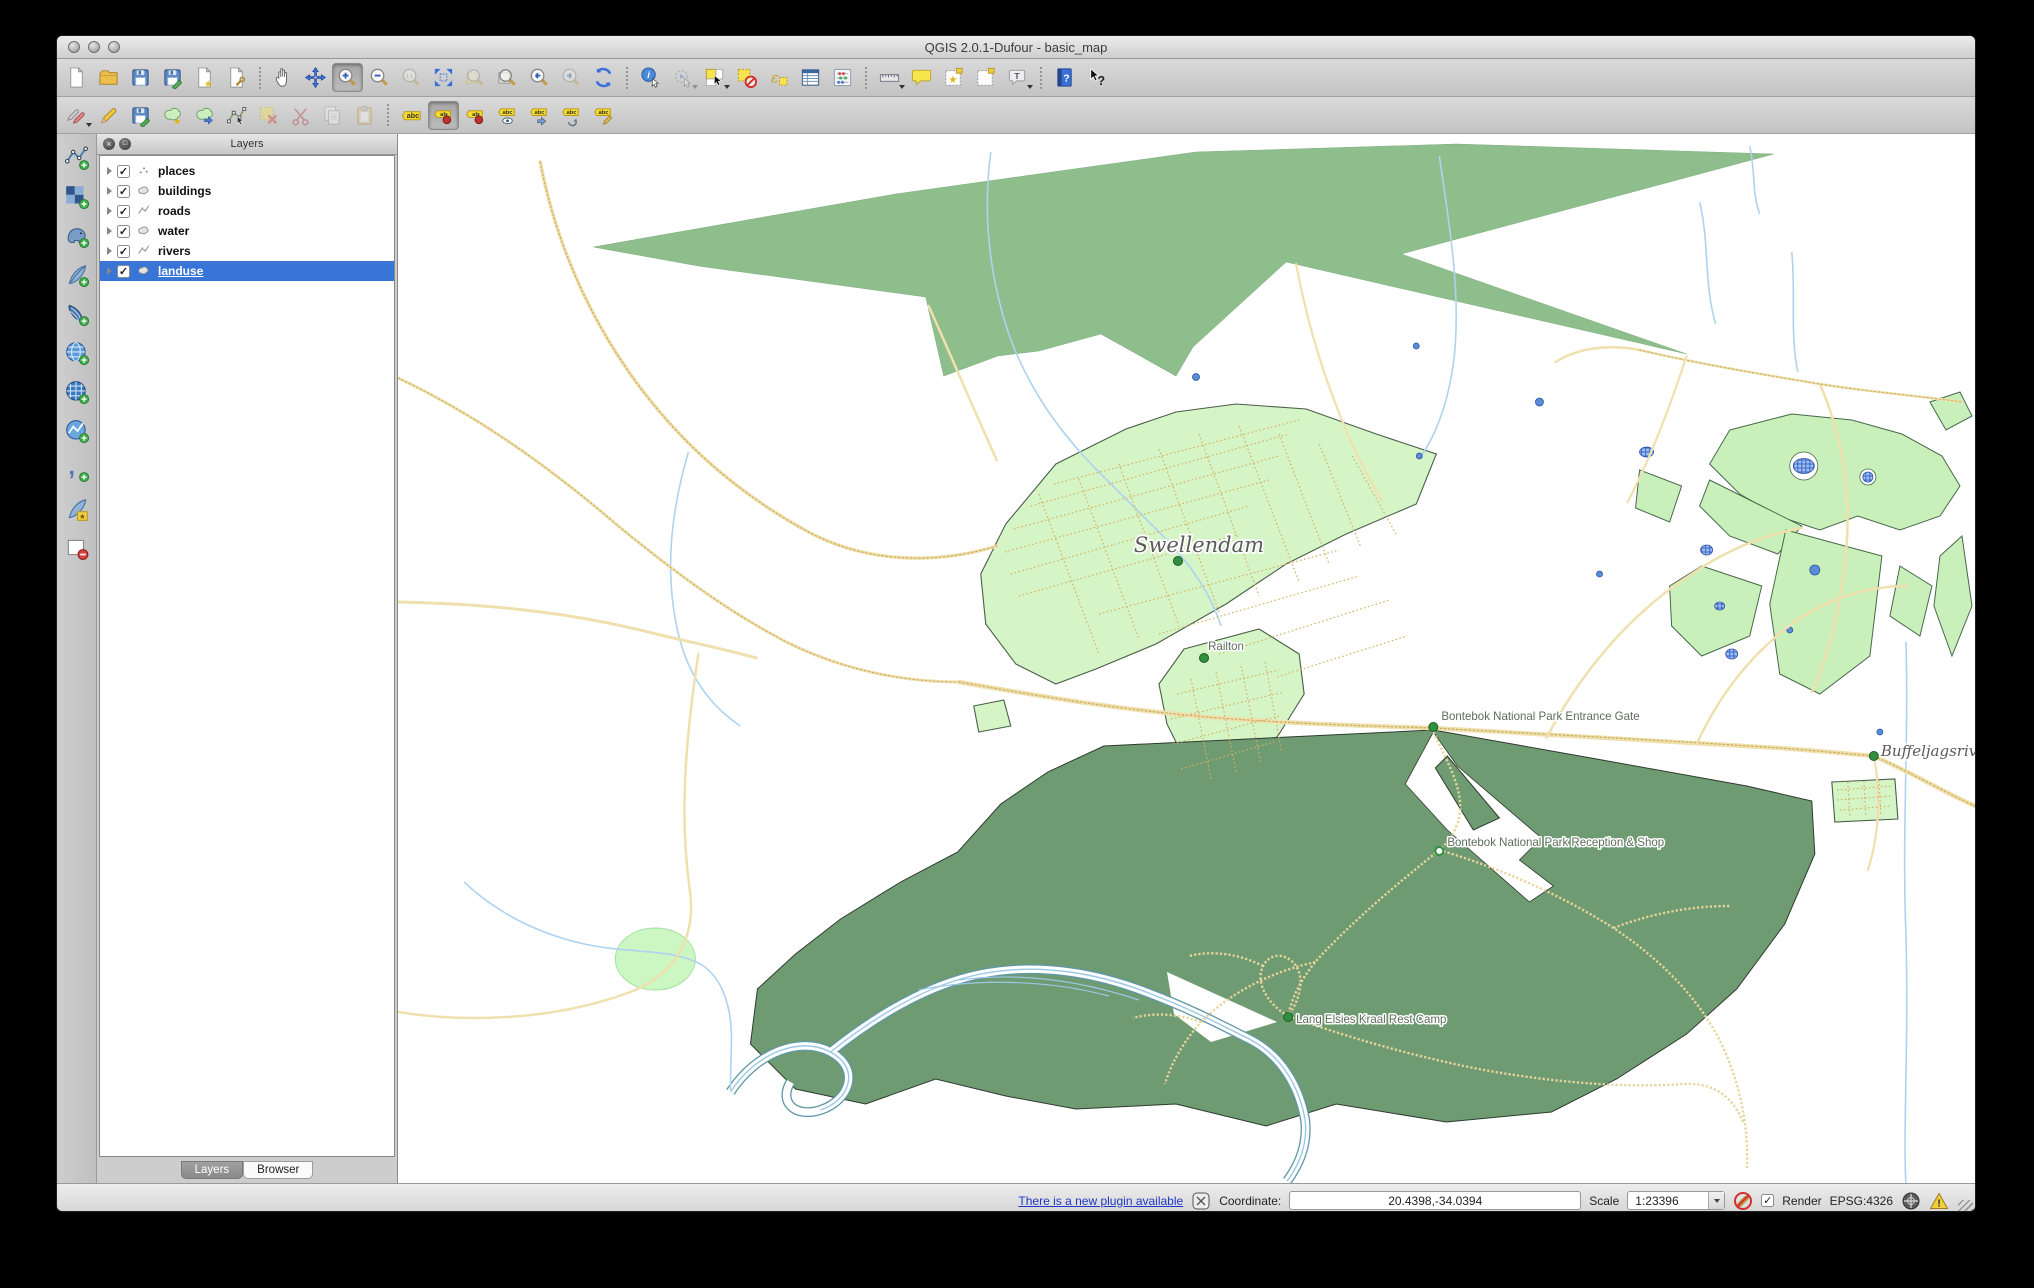  I want to click on text-annotation-button, so click(1017, 77).